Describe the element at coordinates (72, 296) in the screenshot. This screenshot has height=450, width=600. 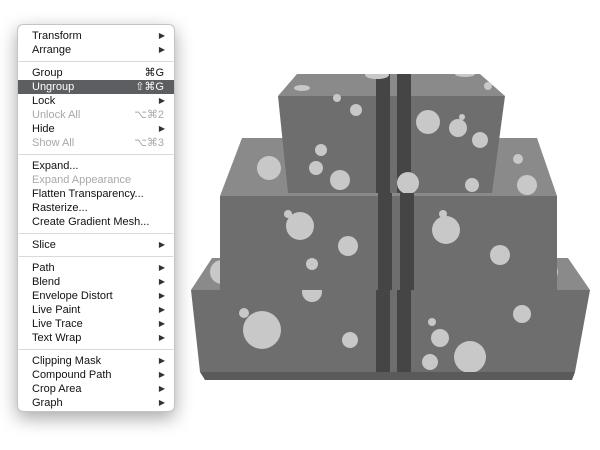
I see `menu-item-label: Envelope Distort` at that location.